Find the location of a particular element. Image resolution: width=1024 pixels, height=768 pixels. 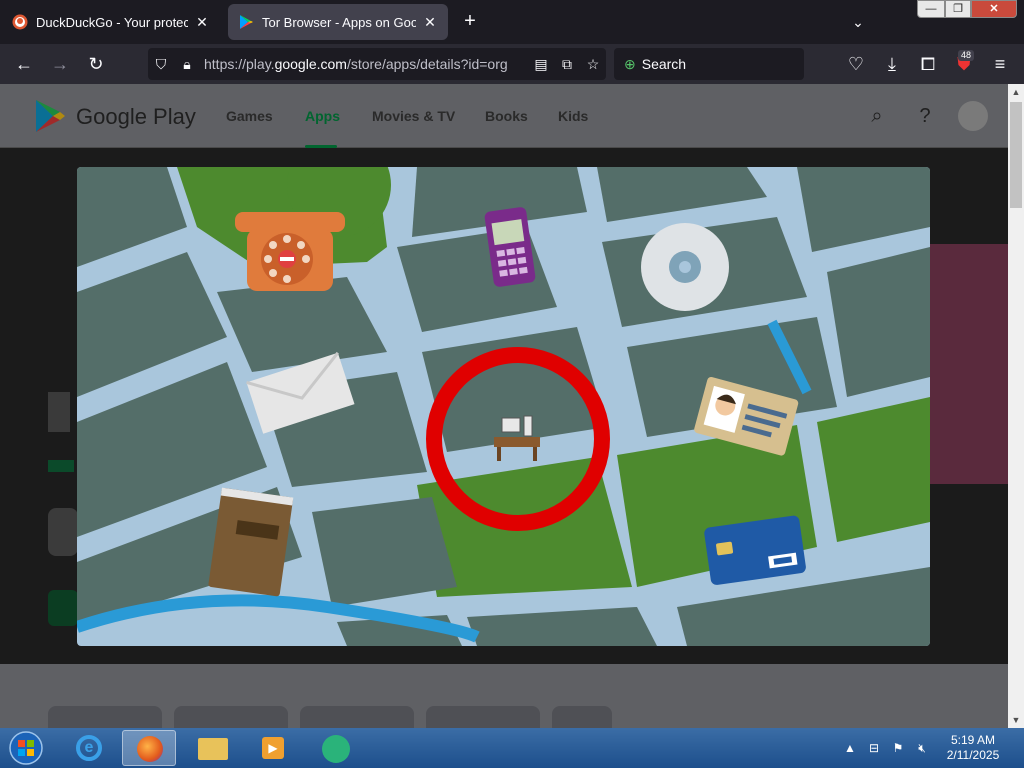

bookmark-star-icon: ☆ is located at coordinates (593, 64).